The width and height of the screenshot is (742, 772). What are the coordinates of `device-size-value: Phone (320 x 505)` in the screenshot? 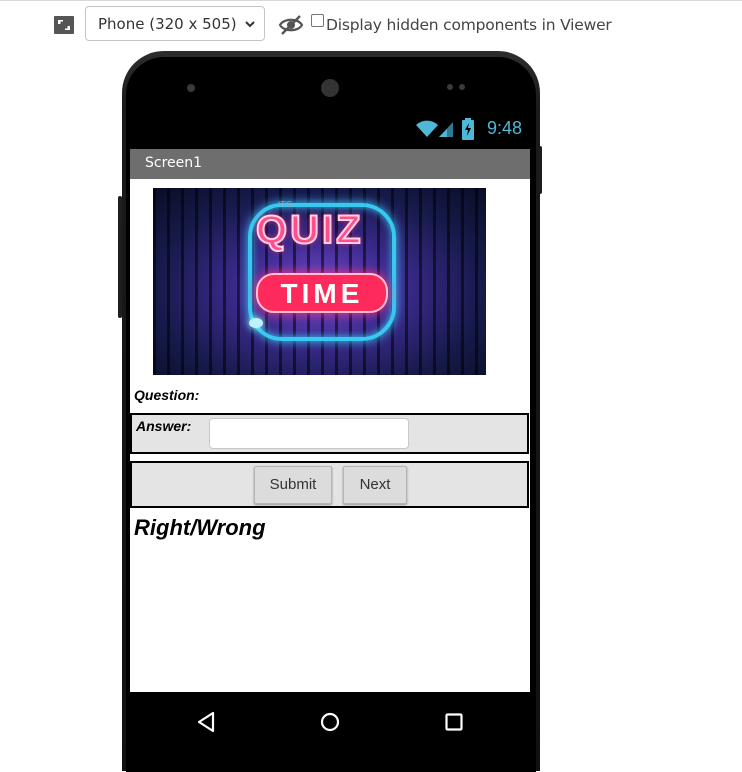 It's located at (167, 24).